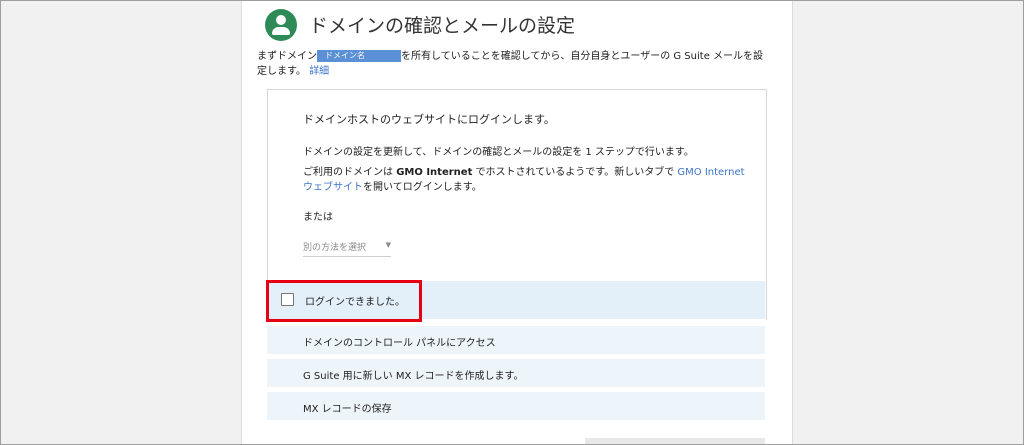  Describe the element at coordinates (434, 172) in the screenshot. I see `gmo-bold: GMO Internet` at that location.